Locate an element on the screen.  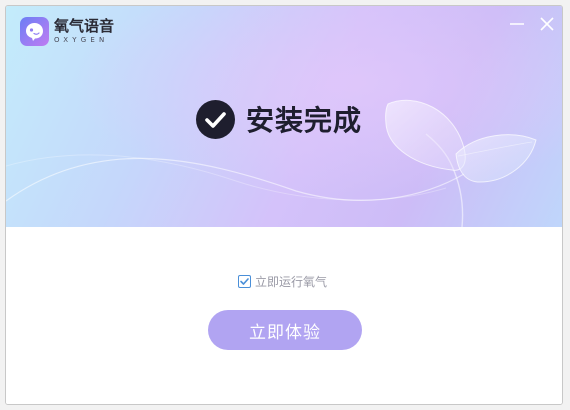
checkmark-icon is located at coordinates (244, 281).